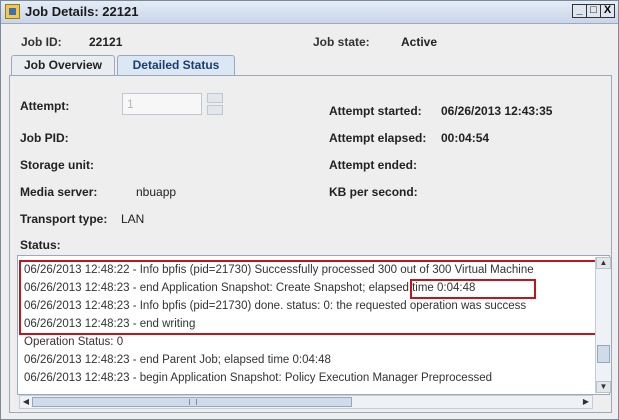  I want to click on attempt-spinner-arrows, so click(215, 104).